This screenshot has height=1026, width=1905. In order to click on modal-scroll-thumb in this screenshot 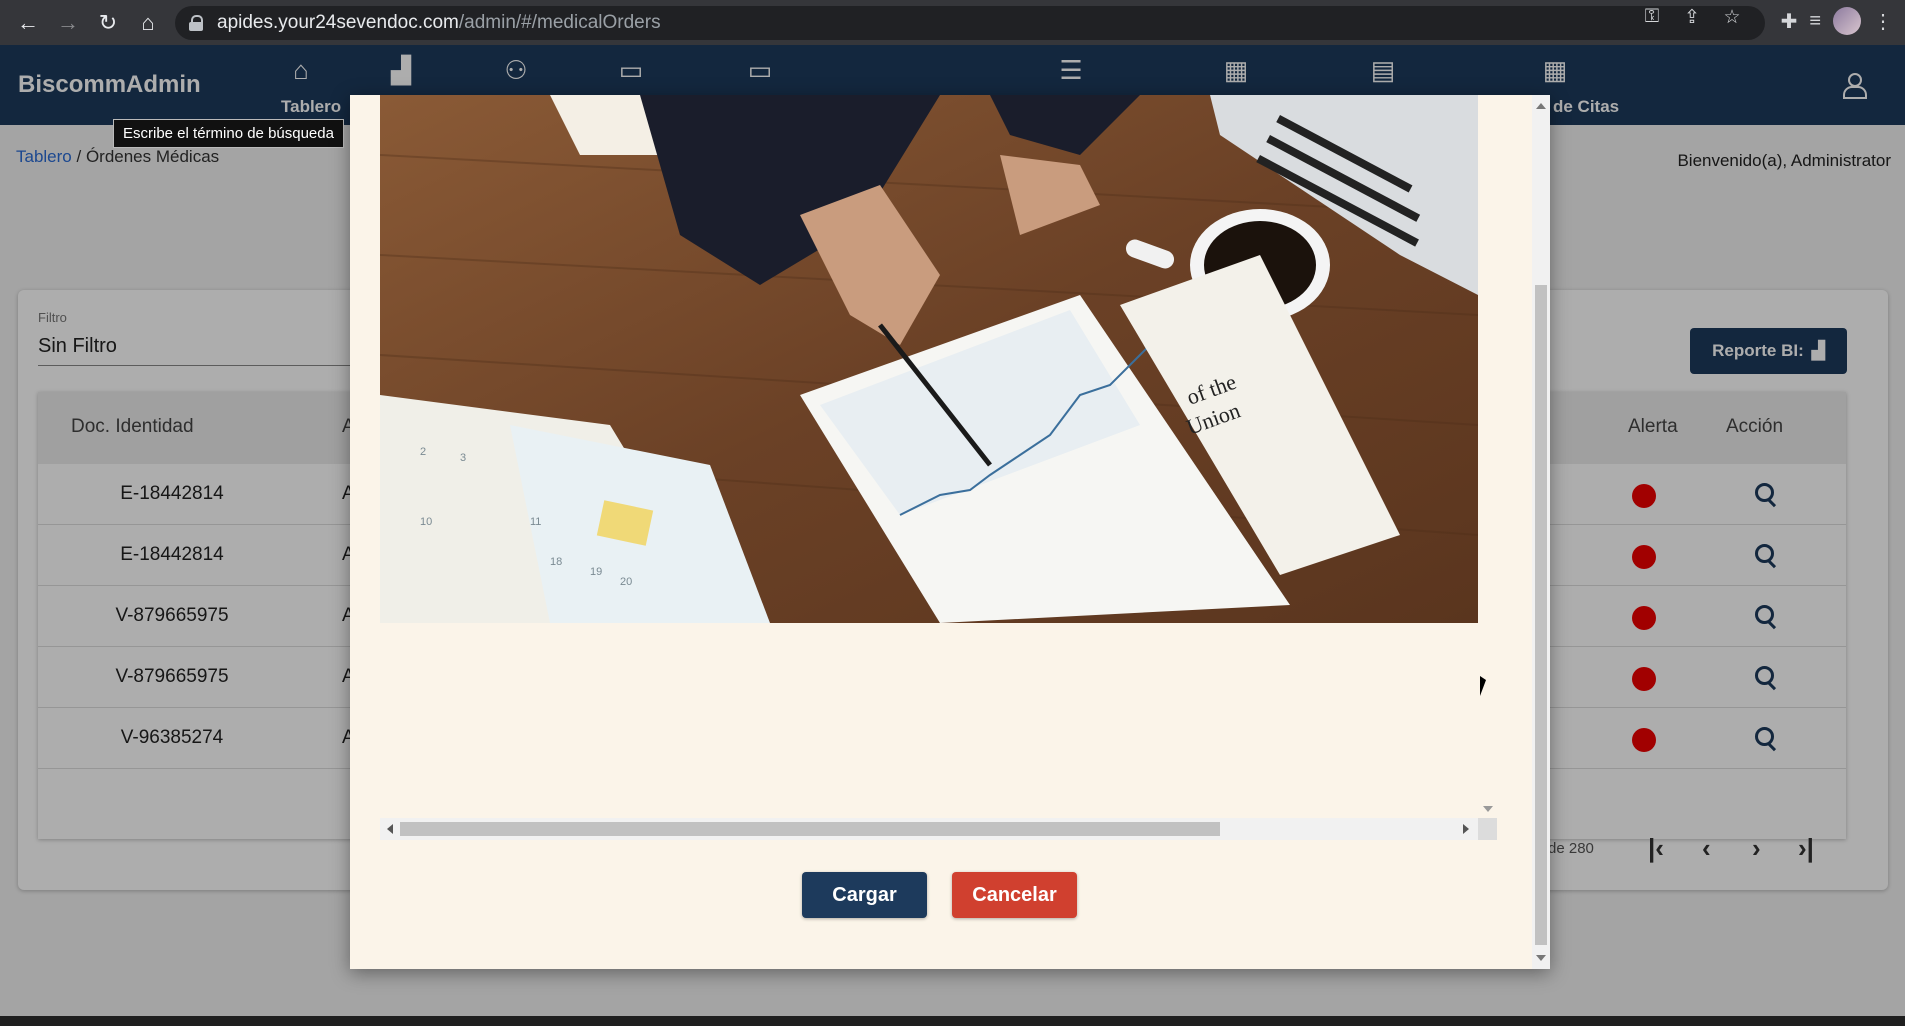, I will do `click(1541, 615)`.